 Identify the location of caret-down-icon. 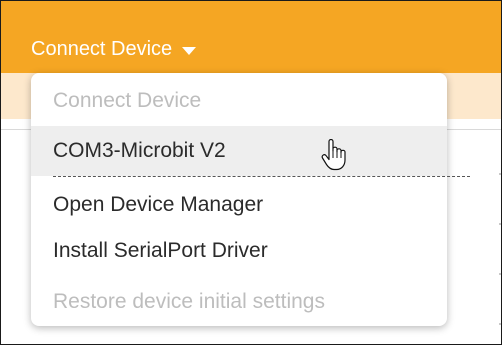
(189, 50).